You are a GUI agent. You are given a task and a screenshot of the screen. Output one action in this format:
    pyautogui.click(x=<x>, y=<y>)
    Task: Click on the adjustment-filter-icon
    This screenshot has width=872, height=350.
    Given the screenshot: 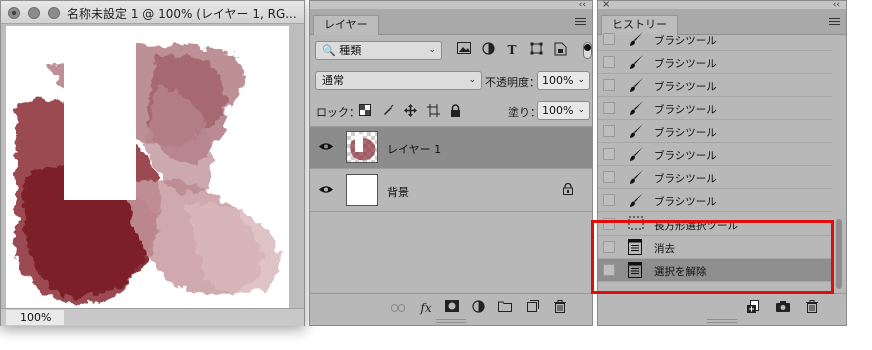 What is the action you would take?
    pyautogui.click(x=488, y=50)
    